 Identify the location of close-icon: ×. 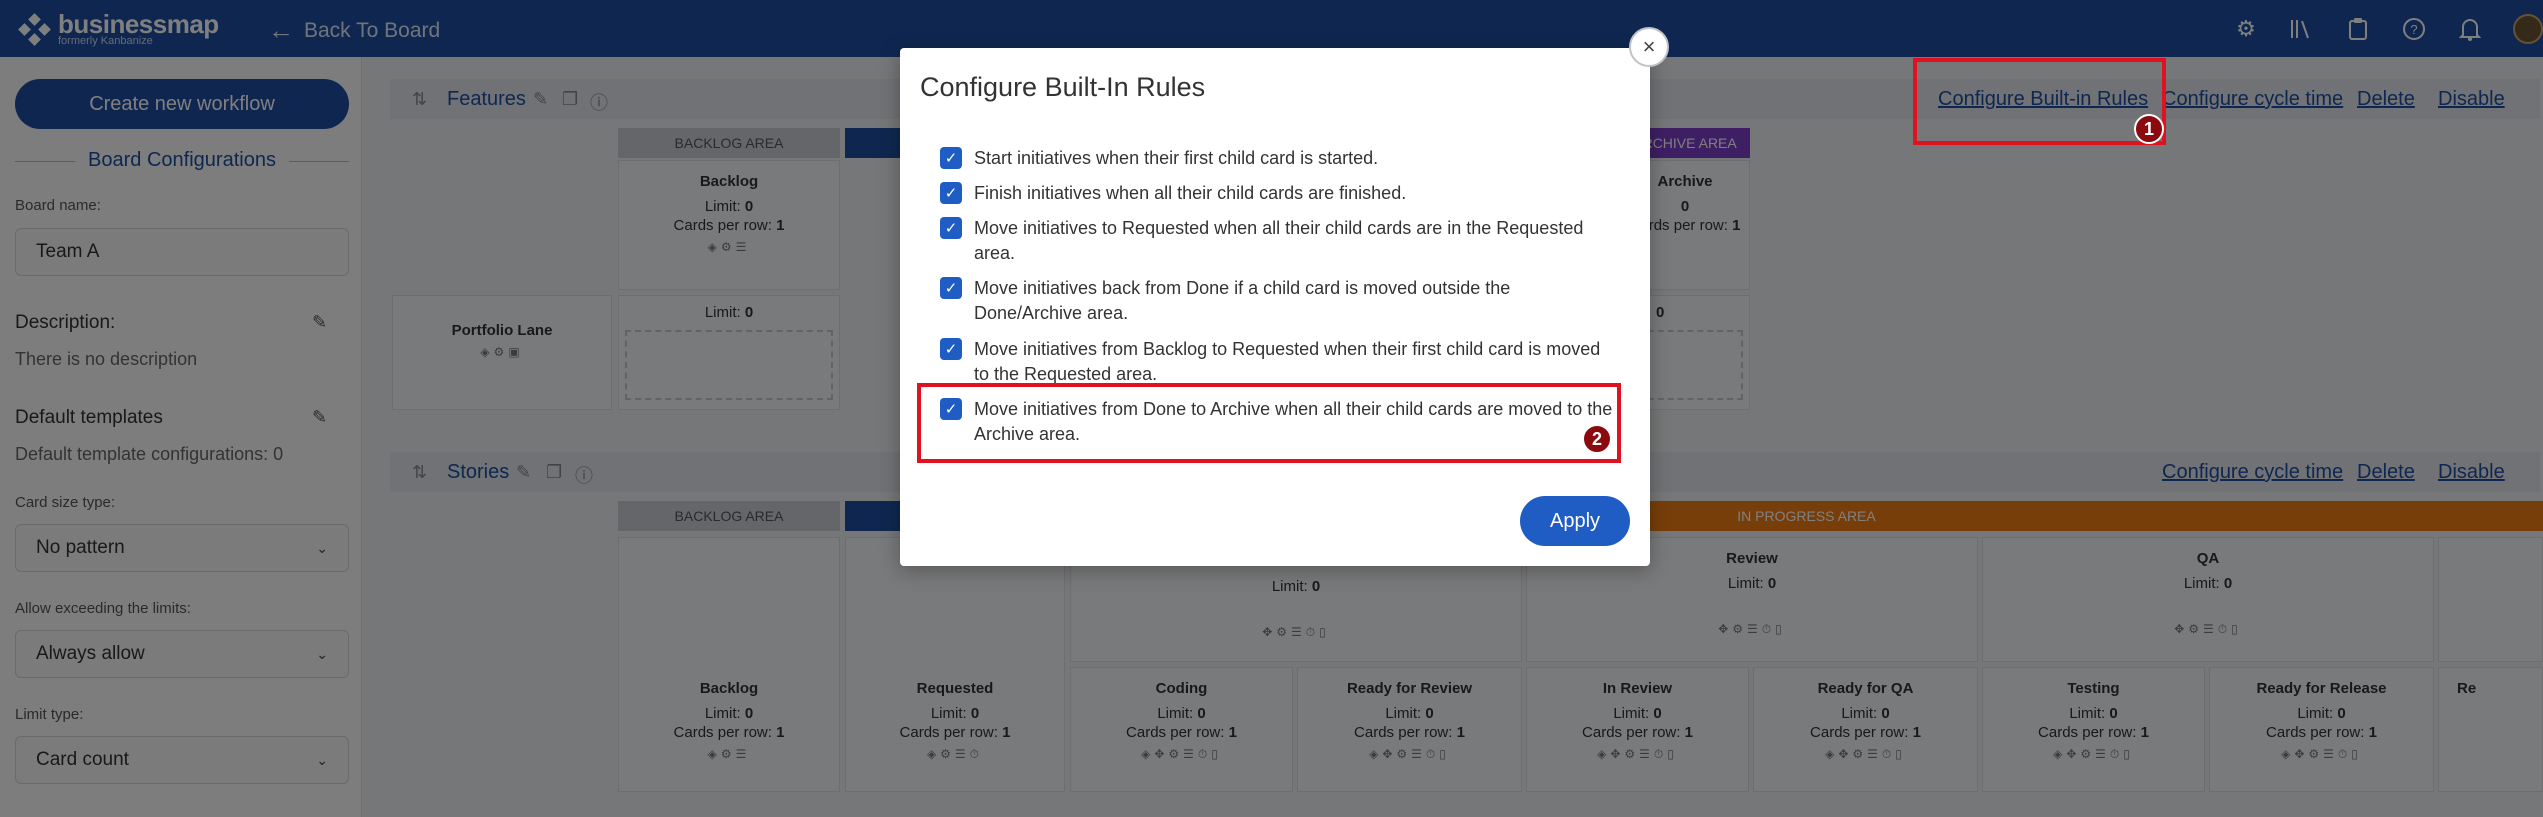
(1649, 47).